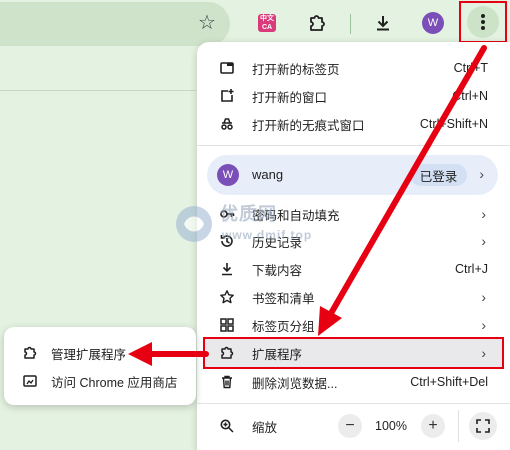 Image resolution: width=510 pixels, height=450 pixels. What do you see at coordinates (277, 270) in the screenshot?
I see `menu-item-label: 下载内容` at bounding box center [277, 270].